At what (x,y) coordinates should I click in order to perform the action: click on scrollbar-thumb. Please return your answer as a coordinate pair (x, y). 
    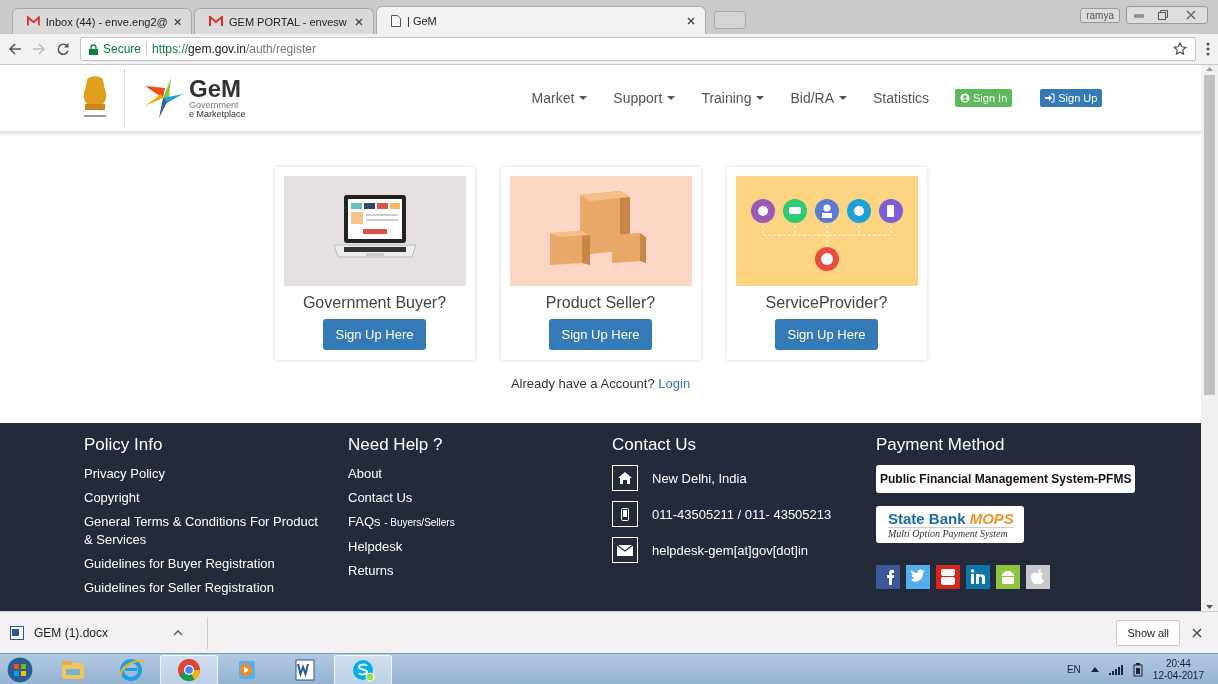
    Looking at the image, I should click on (1209, 235).